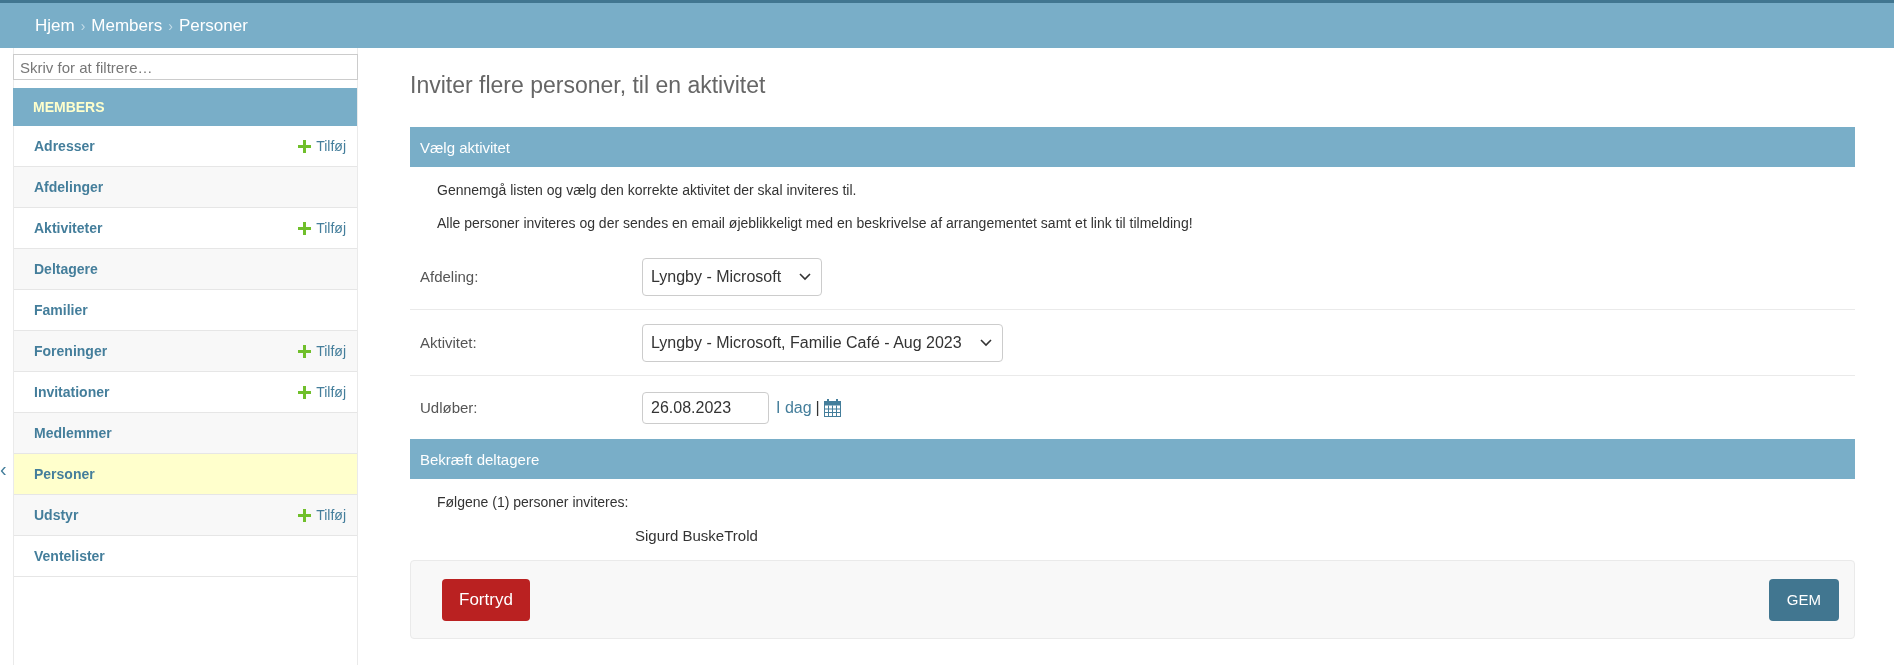 The height and width of the screenshot is (665, 1894). What do you see at coordinates (1803, 599) in the screenshot?
I see `save-button: GEM` at bounding box center [1803, 599].